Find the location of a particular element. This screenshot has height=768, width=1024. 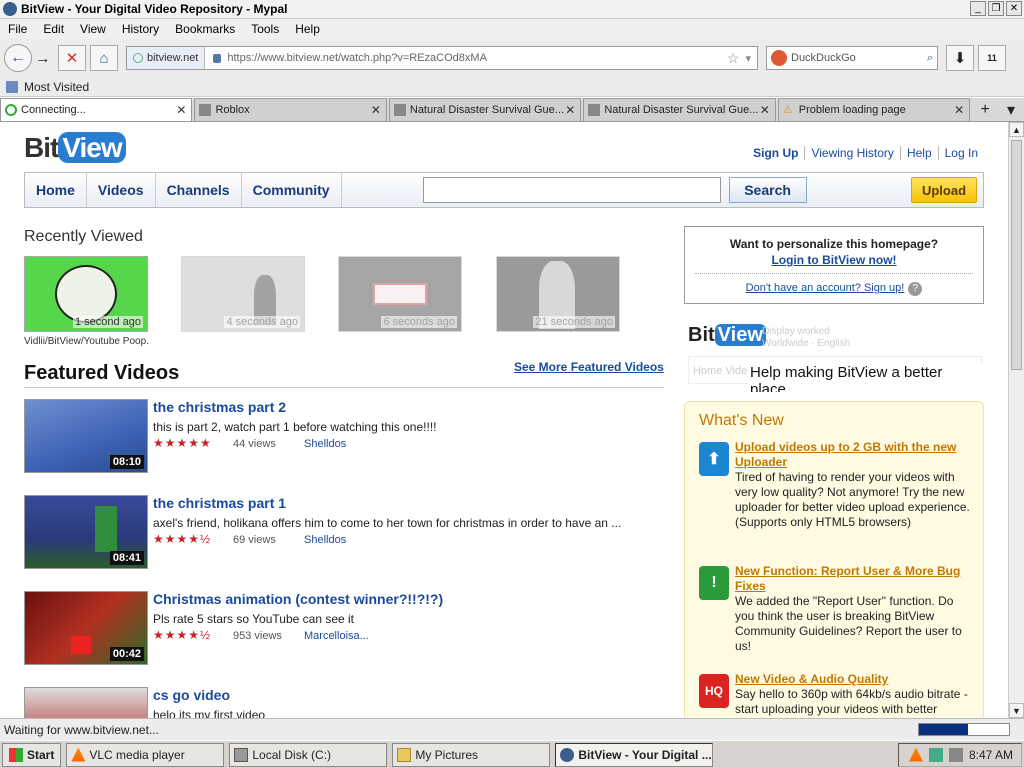

viewing-history-link: Viewing History is located at coordinates (851, 153).